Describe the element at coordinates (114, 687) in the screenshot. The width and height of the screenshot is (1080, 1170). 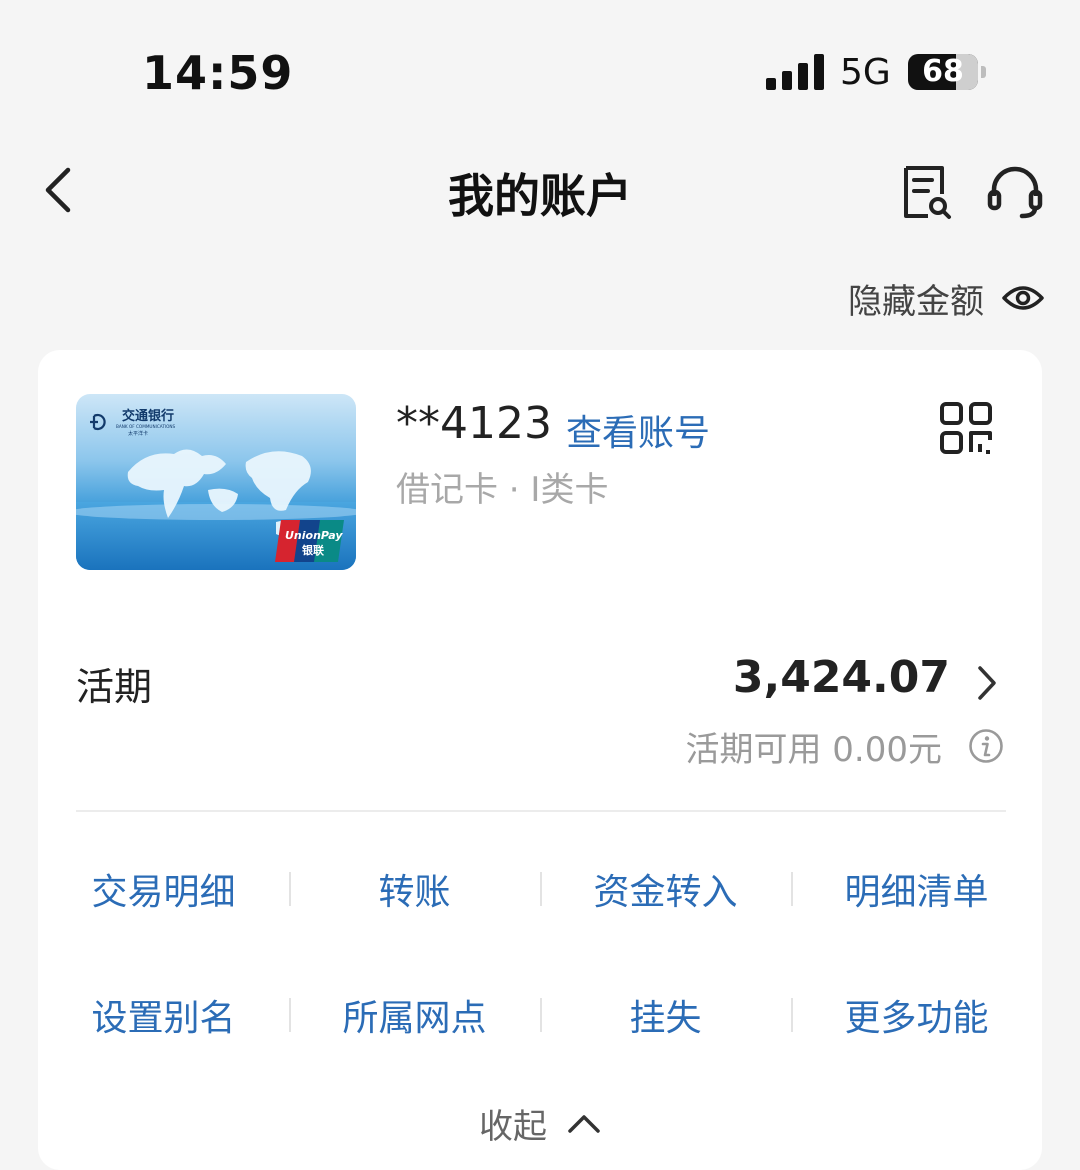
I see `demand-deposit-label: 活期` at that location.